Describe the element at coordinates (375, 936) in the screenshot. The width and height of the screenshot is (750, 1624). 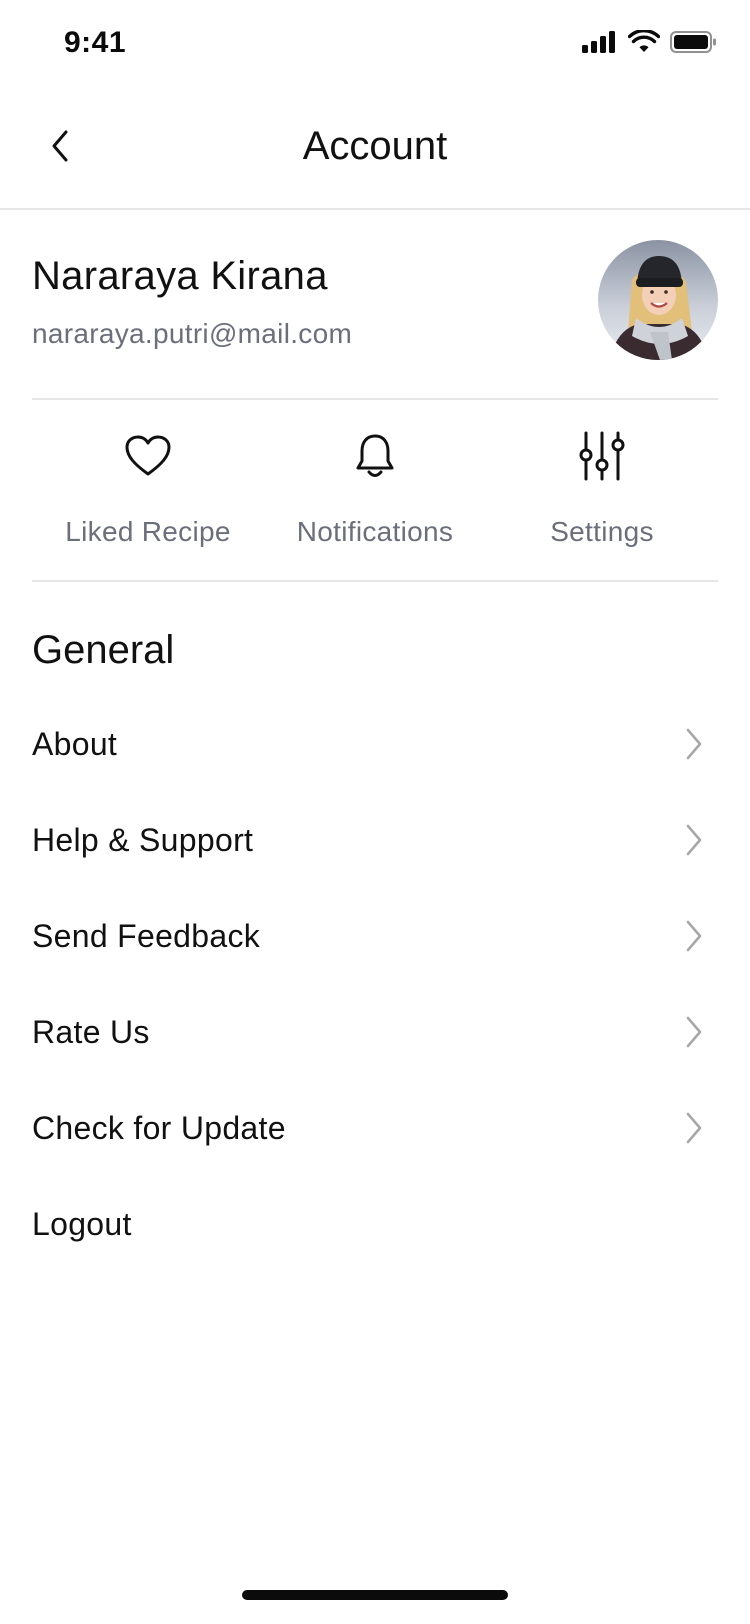
I see `menu-item-send-feedback: Send Feedback` at that location.